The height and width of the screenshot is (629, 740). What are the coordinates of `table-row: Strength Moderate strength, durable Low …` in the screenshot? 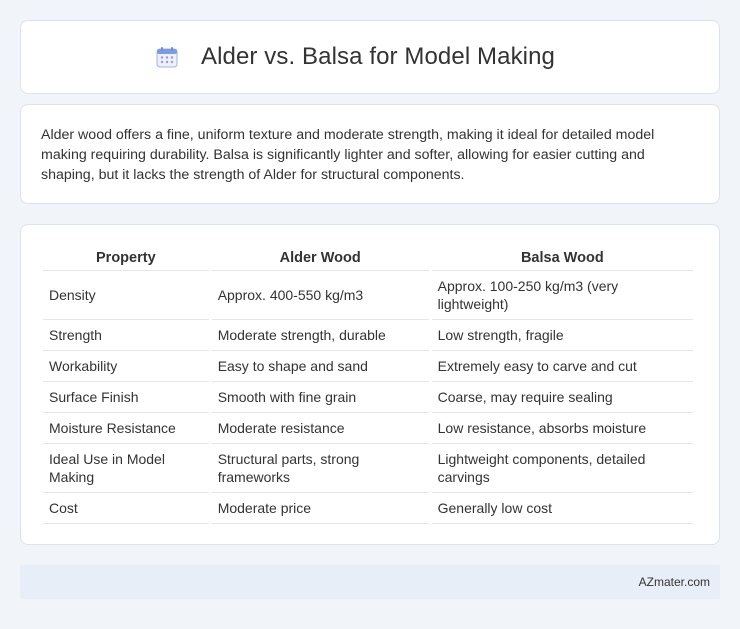 It's located at (368, 335).